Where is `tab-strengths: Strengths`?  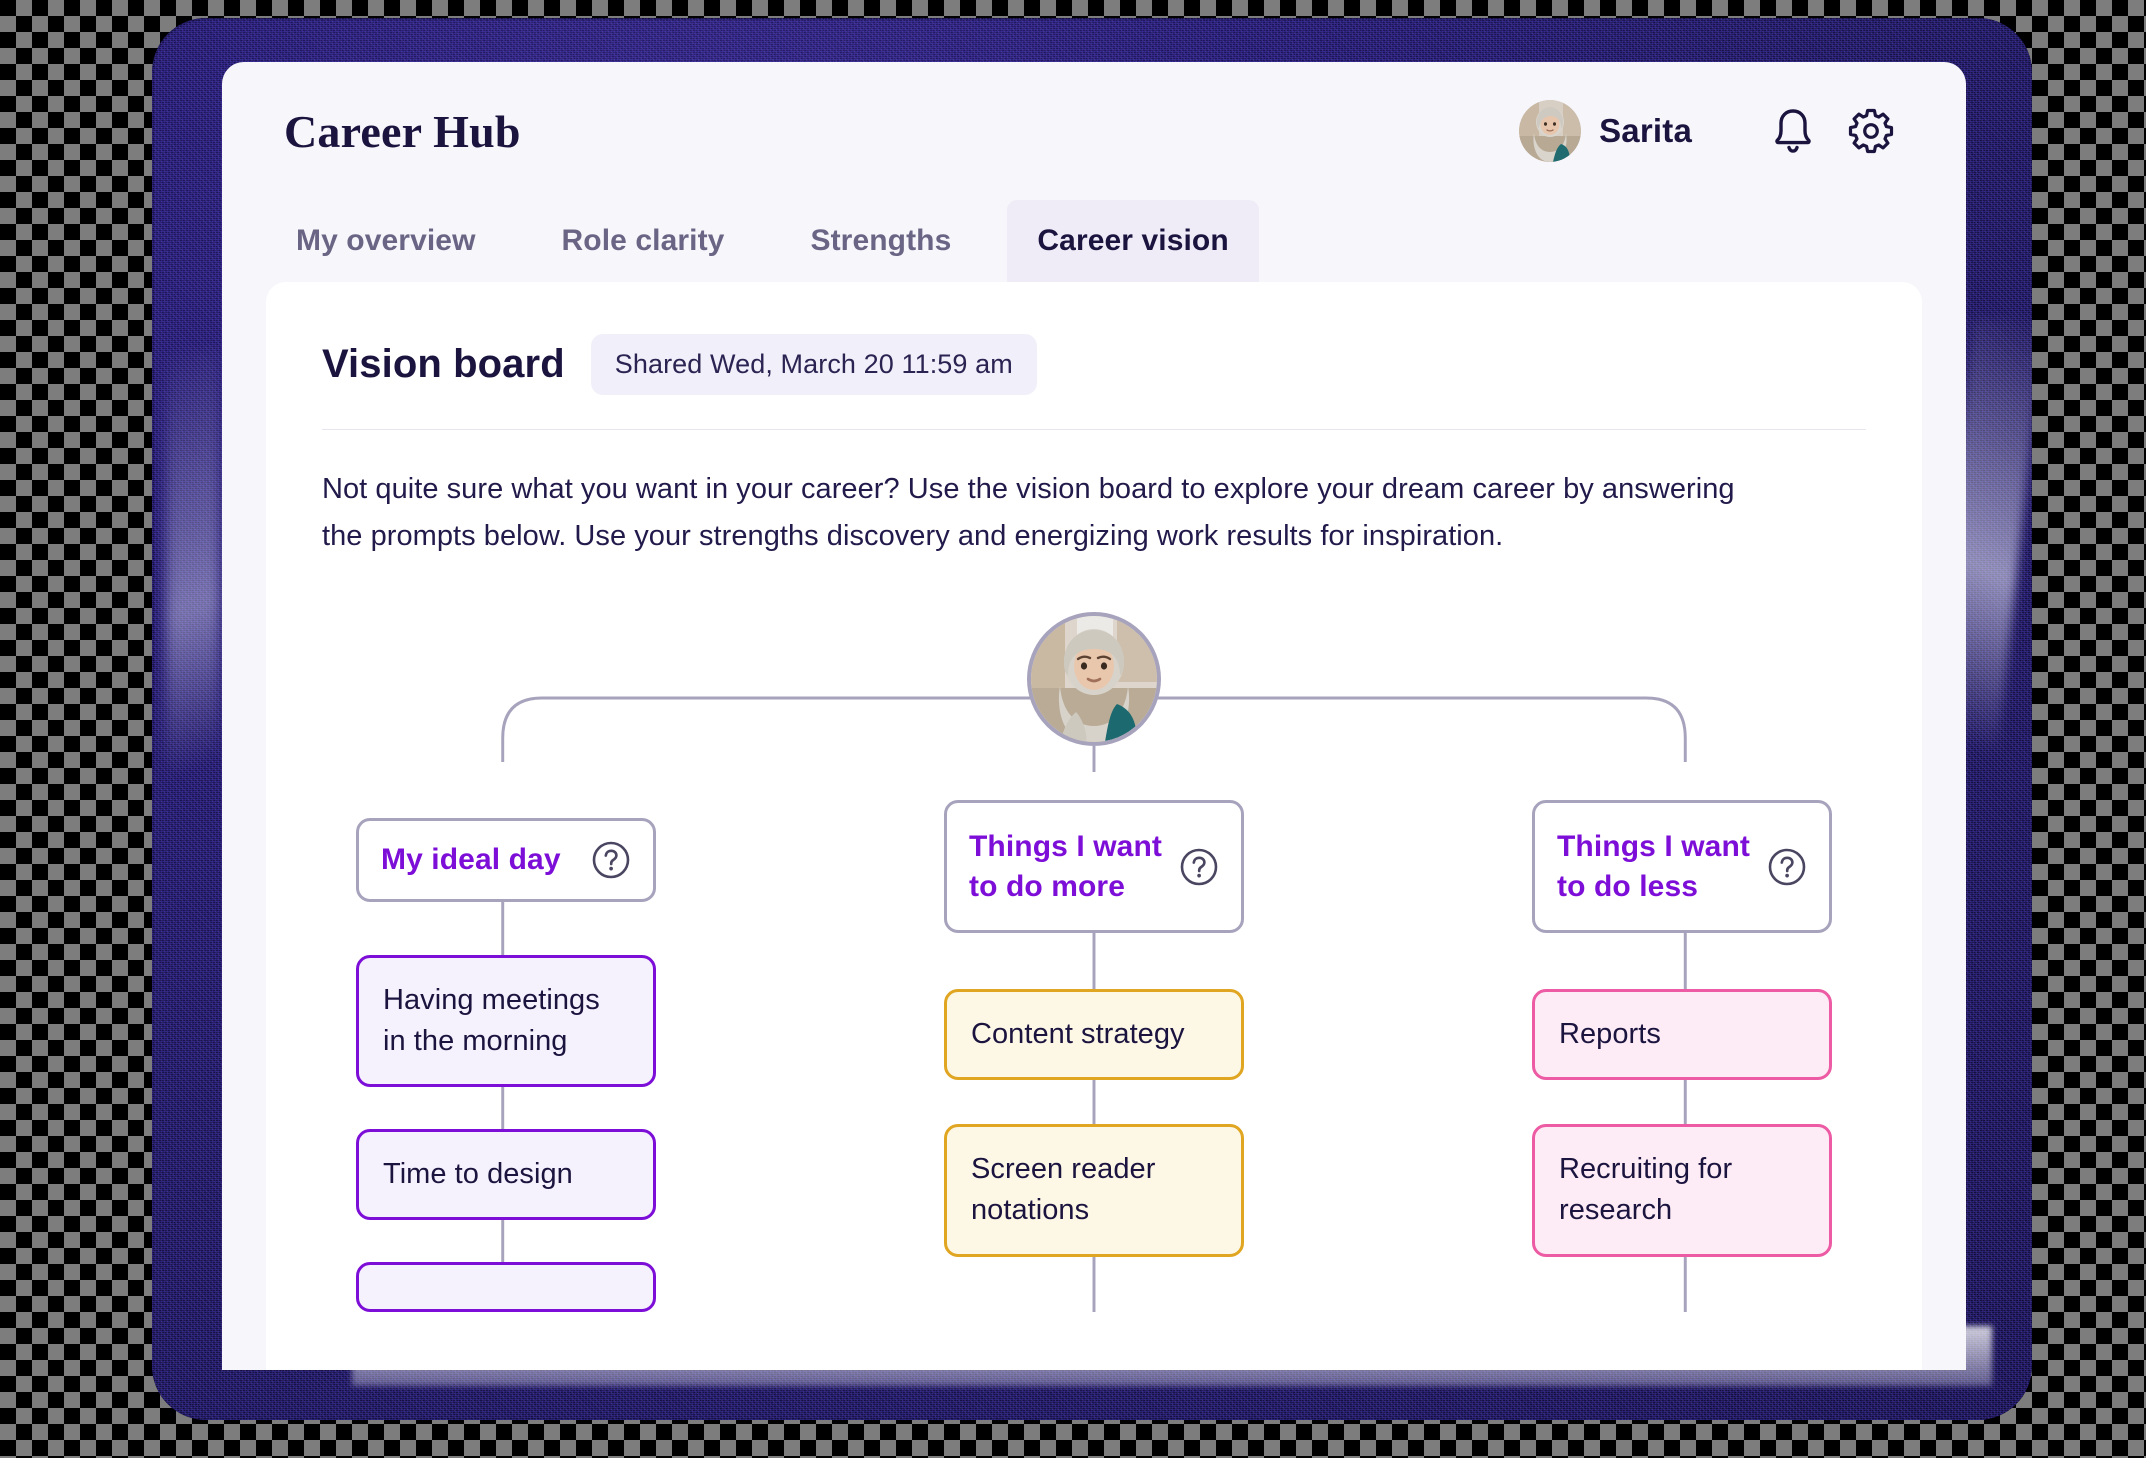
tab-strengths: Strengths is located at coordinates (880, 241).